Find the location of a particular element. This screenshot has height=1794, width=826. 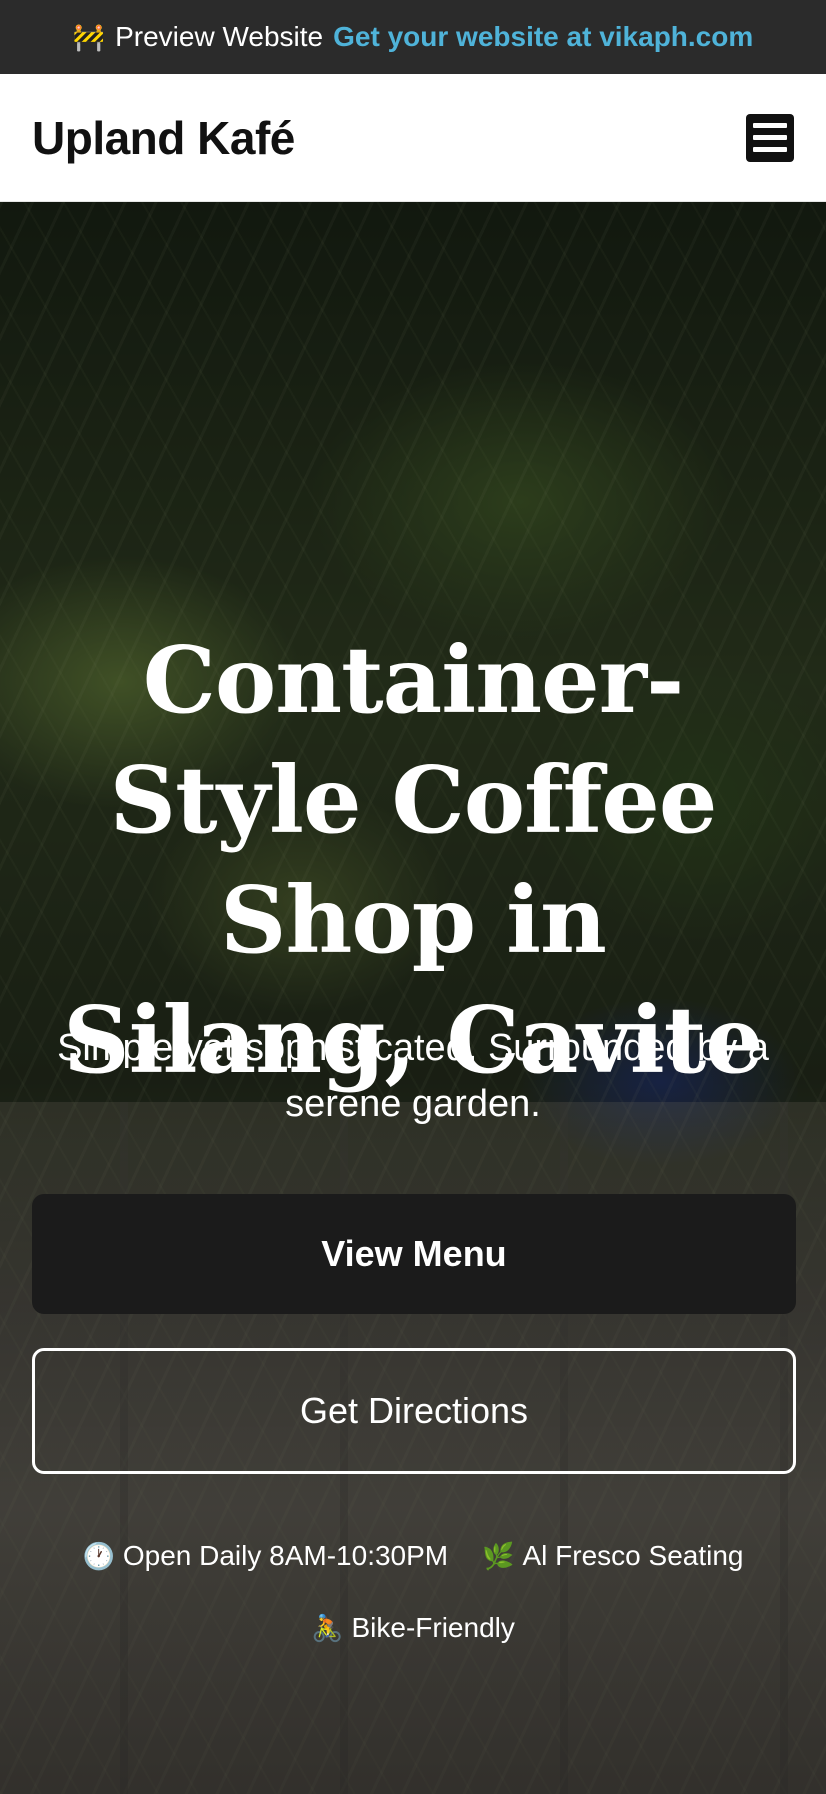

feature-seating: 🌿 Al Fresco Seating is located at coordinates (612, 1556).